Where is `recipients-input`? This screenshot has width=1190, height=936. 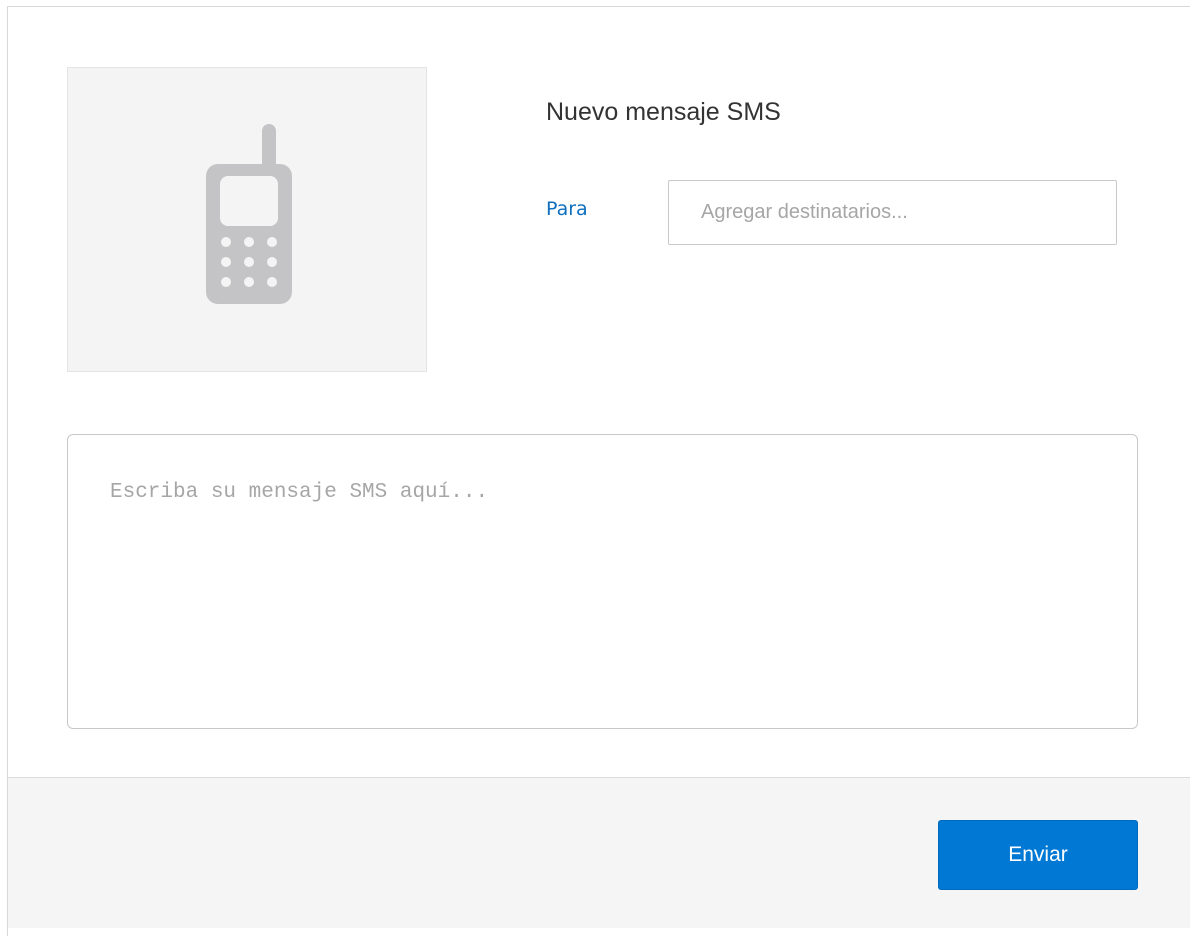
recipients-input is located at coordinates (892, 212).